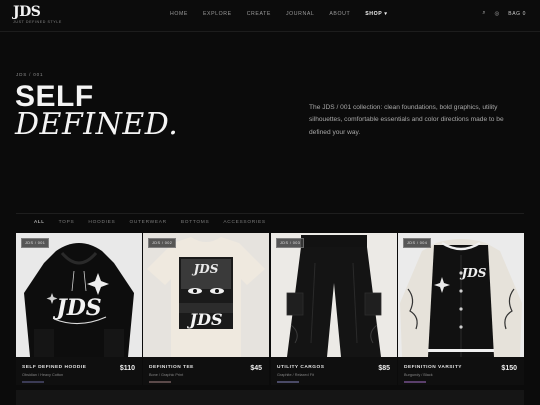 The image size is (540, 405). What do you see at coordinates (35, 243) in the screenshot?
I see `product-badge: JDS / 001` at bounding box center [35, 243].